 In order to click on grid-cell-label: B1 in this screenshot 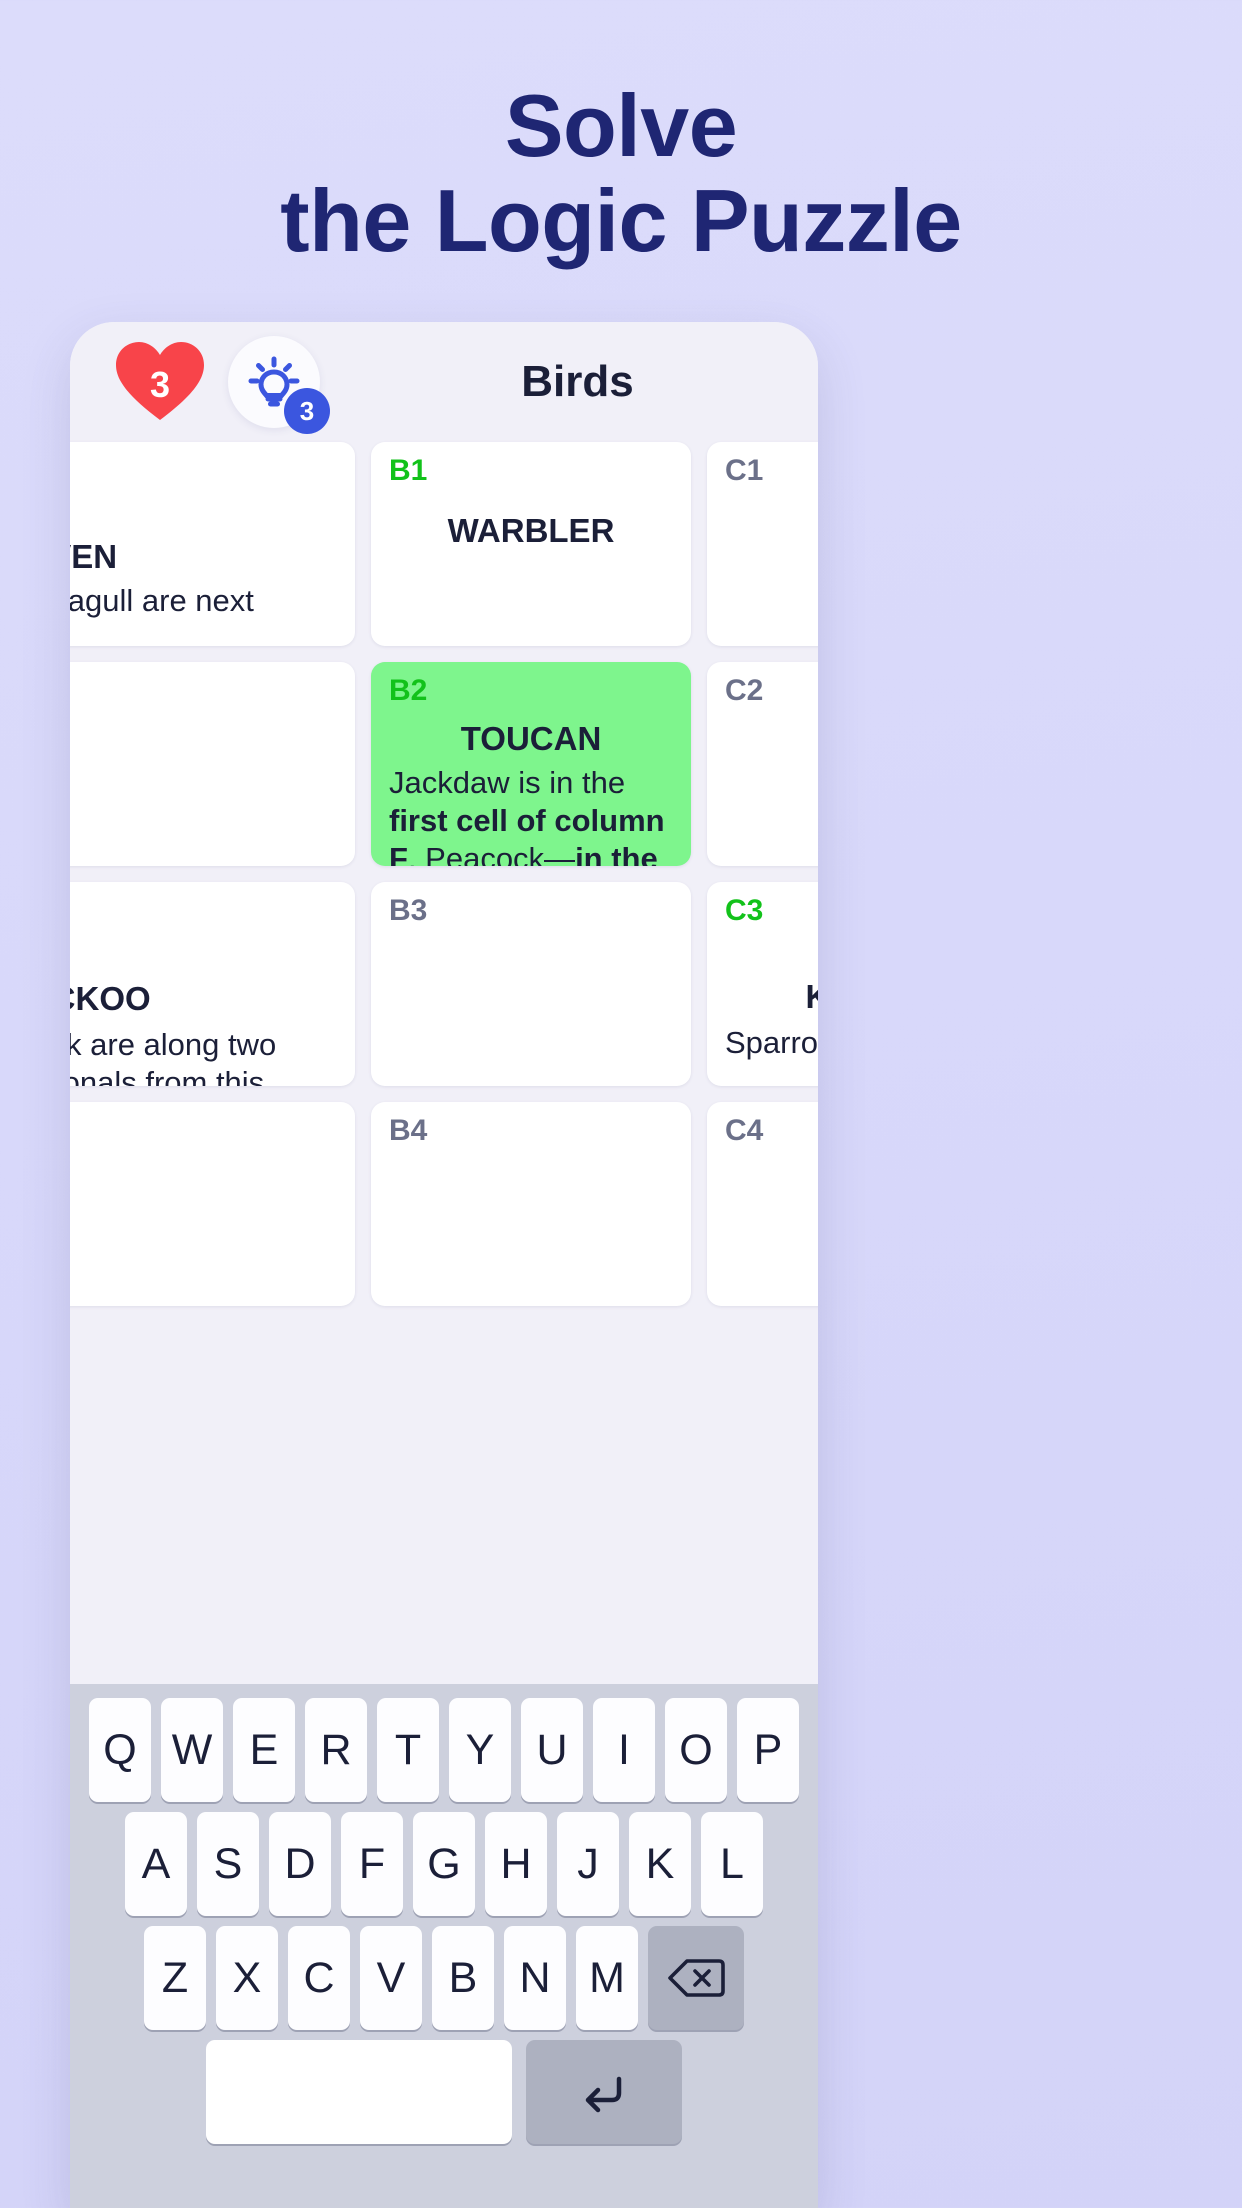, I will do `click(408, 470)`.